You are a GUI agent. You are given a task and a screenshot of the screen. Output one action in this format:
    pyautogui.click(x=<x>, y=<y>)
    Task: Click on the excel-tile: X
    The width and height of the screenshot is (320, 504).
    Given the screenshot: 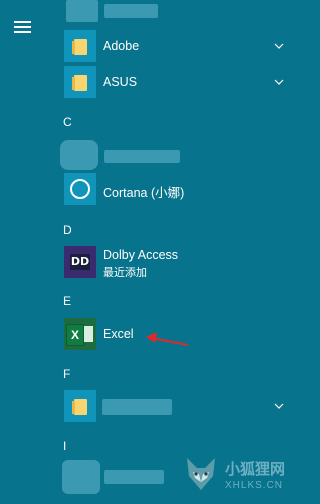 What is the action you would take?
    pyautogui.click(x=80, y=334)
    